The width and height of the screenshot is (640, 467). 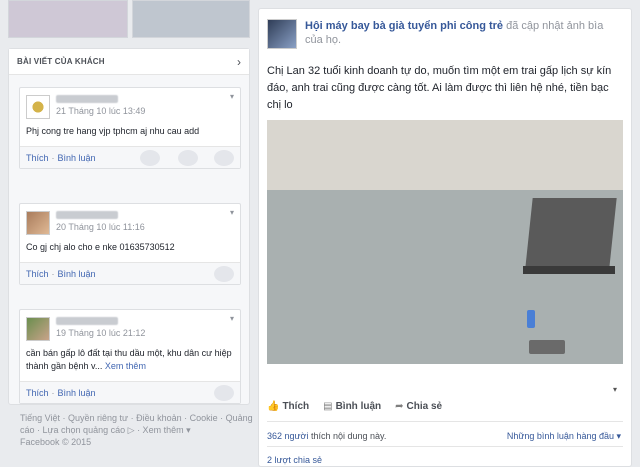 What do you see at coordinates (56, 442) in the screenshot?
I see `copyright: Facebook © 2015` at bounding box center [56, 442].